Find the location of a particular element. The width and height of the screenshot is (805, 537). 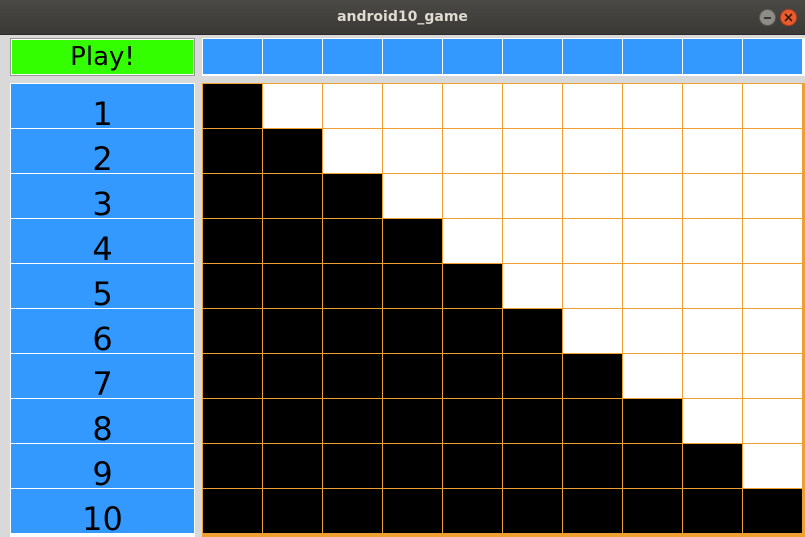

row-header-2: 2 is located at coordinates (102, 152).